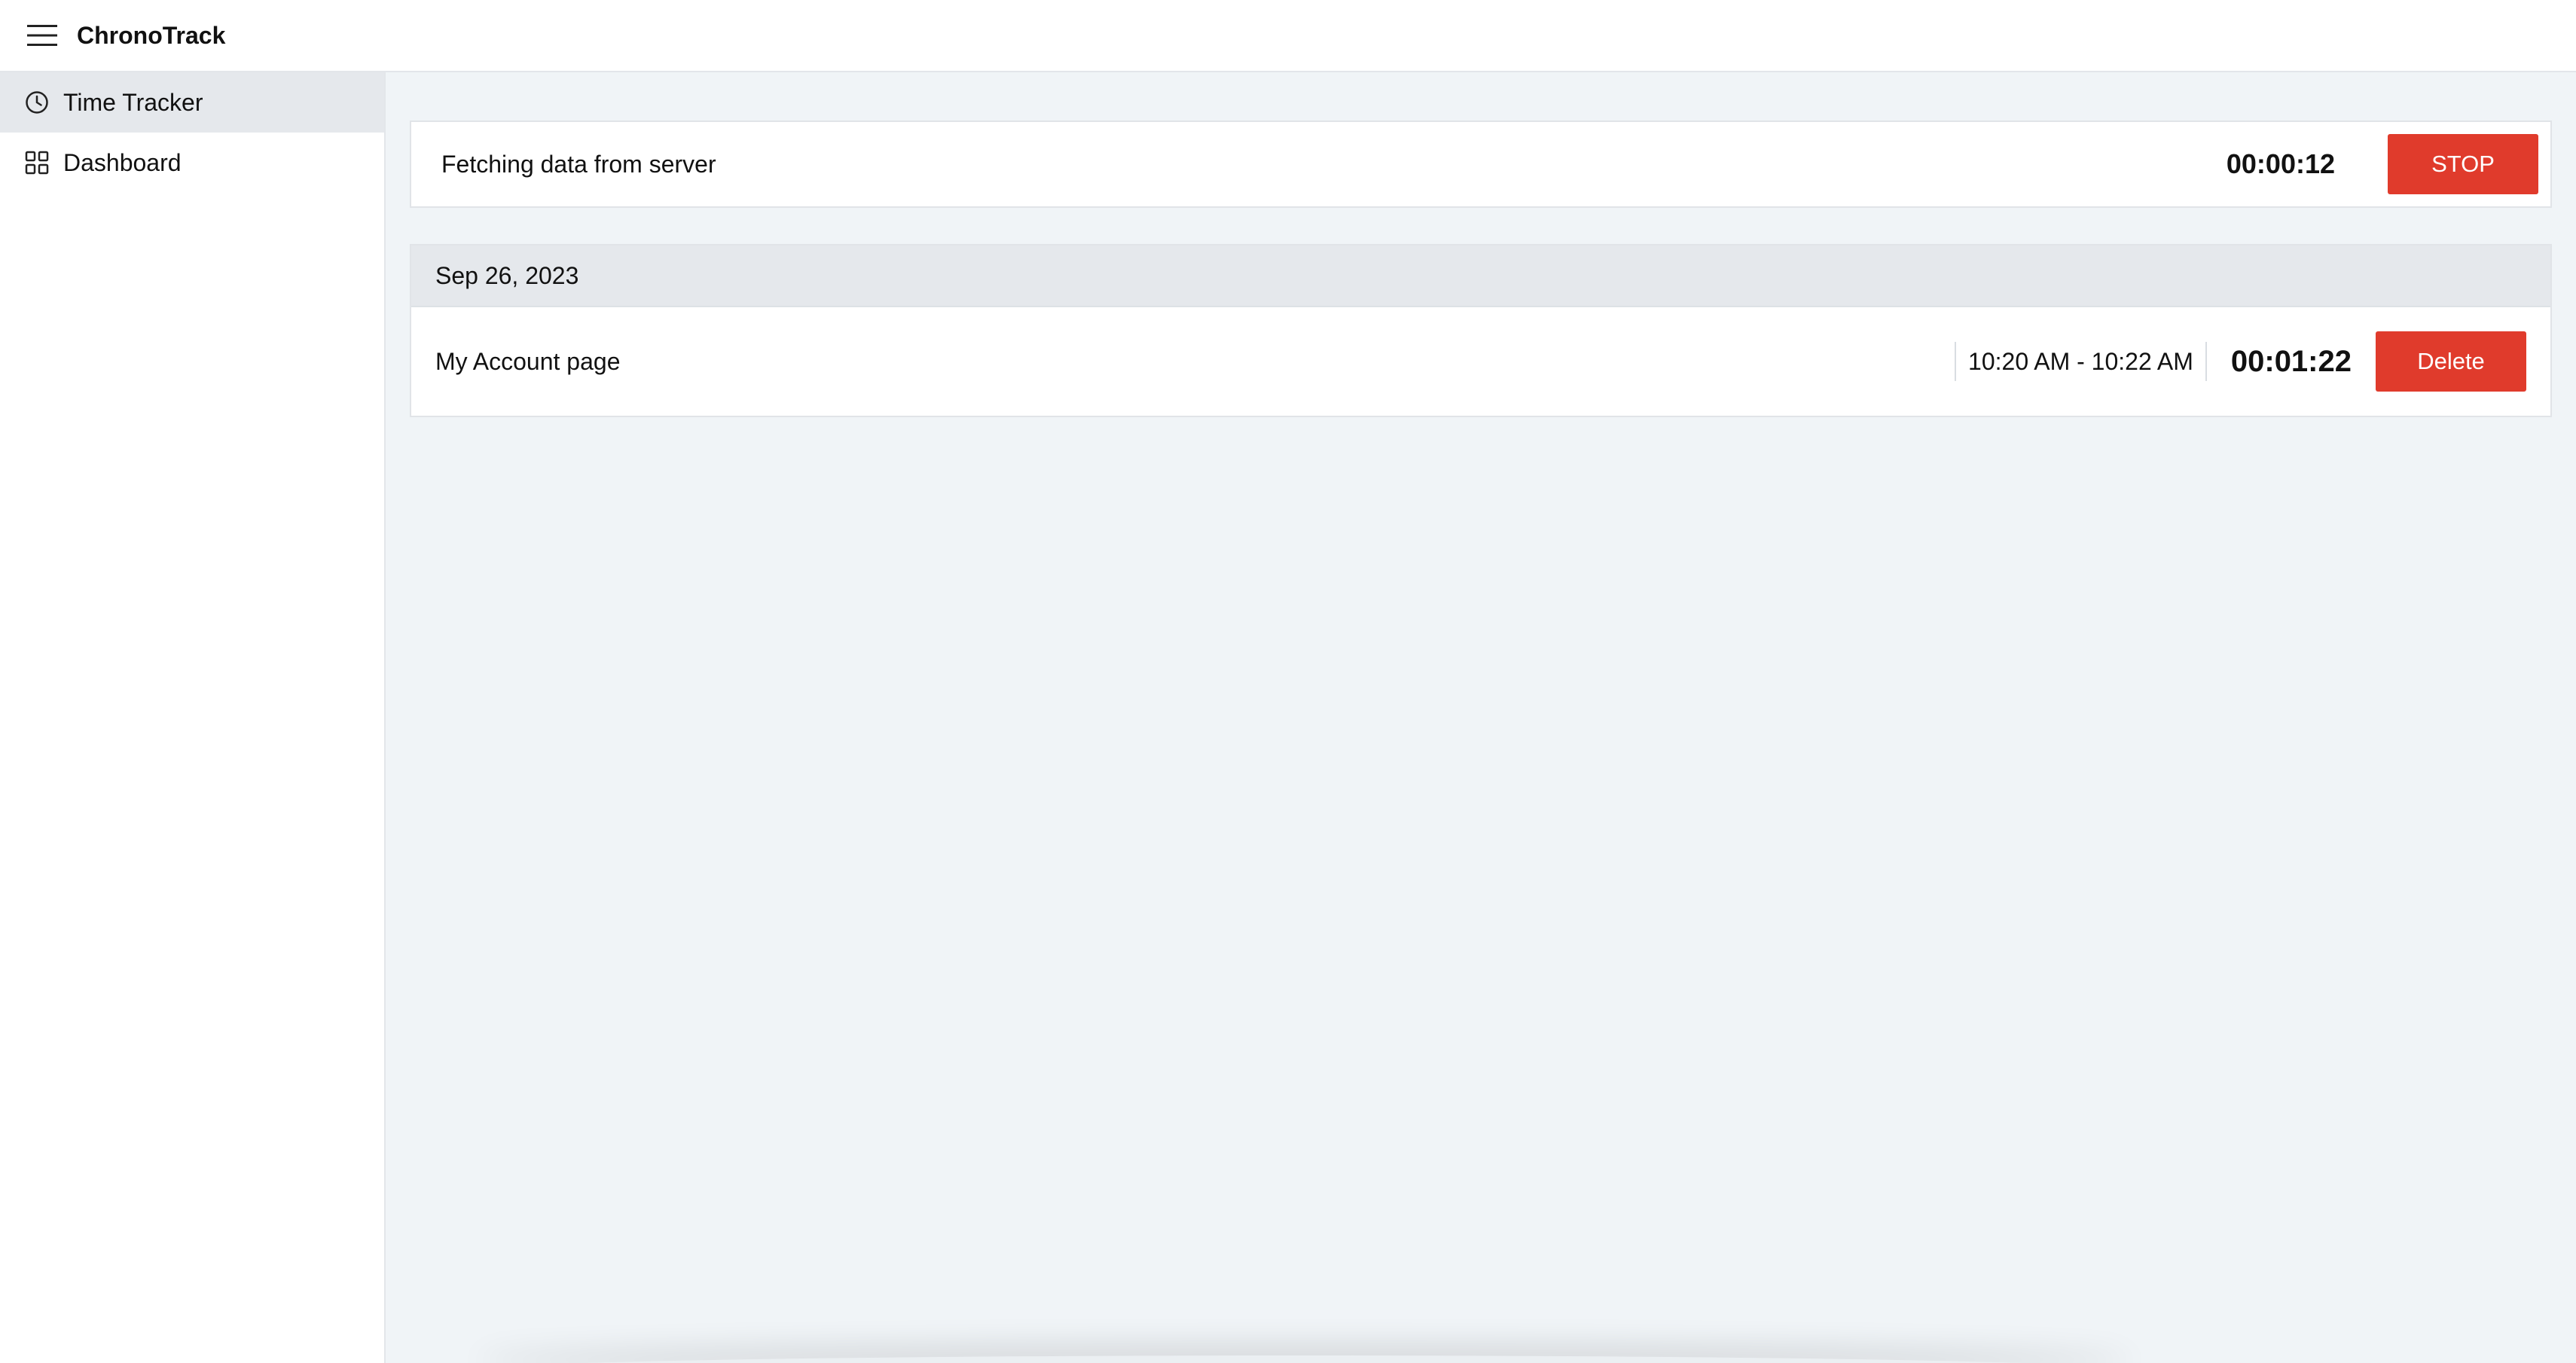 This screenshot has height=1363, width=2576. What do you see at coordinates (2451, 361) in the screenshot?
I see `delete-entry-button: Delete` at bounding box center [2451, 361].